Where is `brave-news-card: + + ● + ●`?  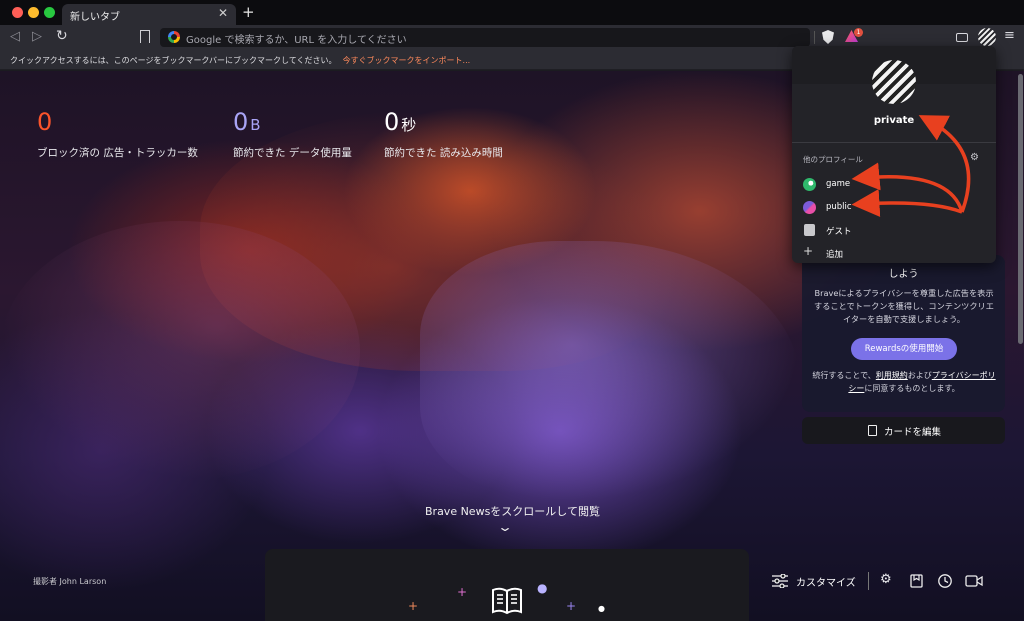
brave-news-card: + + ● + ● is located at coordinates (507, 585).